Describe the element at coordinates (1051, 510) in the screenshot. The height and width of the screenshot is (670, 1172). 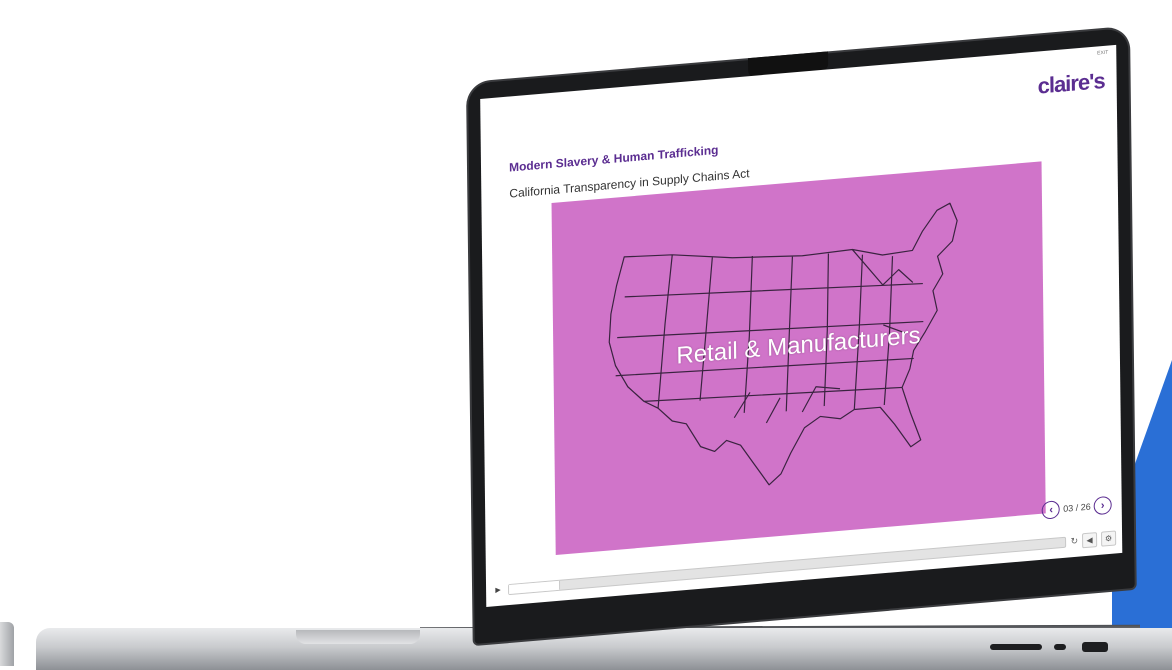
I see `chevron-left-circle-icon: ‹` at that location.